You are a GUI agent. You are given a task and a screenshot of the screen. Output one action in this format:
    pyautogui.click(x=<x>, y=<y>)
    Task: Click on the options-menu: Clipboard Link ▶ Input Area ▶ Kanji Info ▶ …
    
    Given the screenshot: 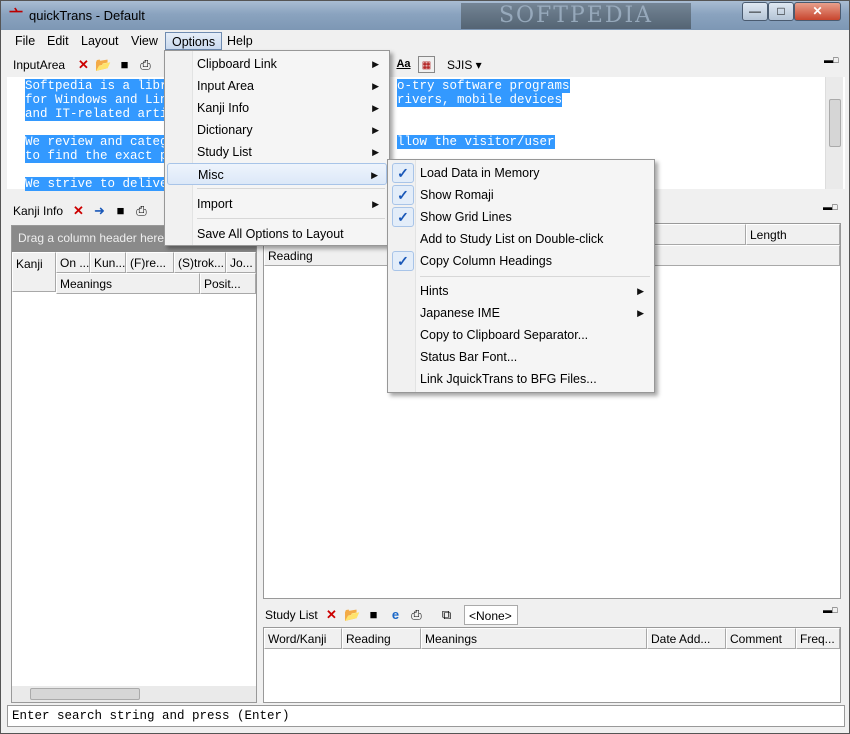 What is the action you would take?
    pyautogui.click(x=277, y=148)
    